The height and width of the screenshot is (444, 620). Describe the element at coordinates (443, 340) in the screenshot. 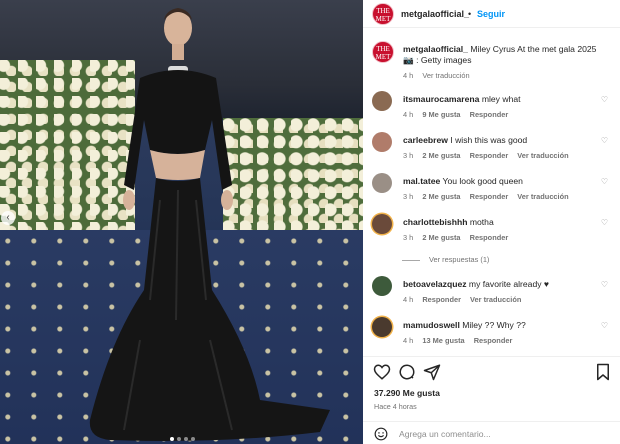

I see `comment-likes: 13 Me gusta` at that location.